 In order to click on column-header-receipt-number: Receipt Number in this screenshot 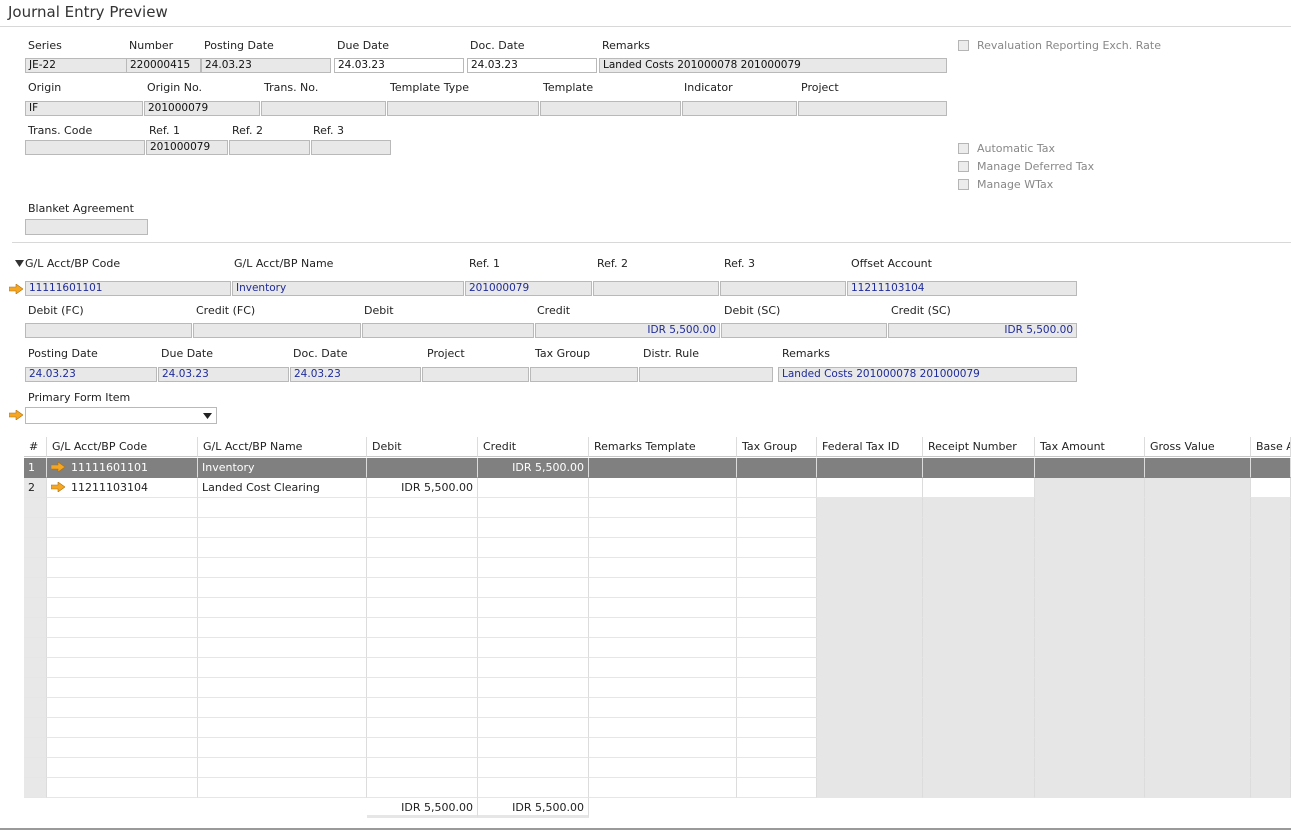, I will do `click(979, 447)`.